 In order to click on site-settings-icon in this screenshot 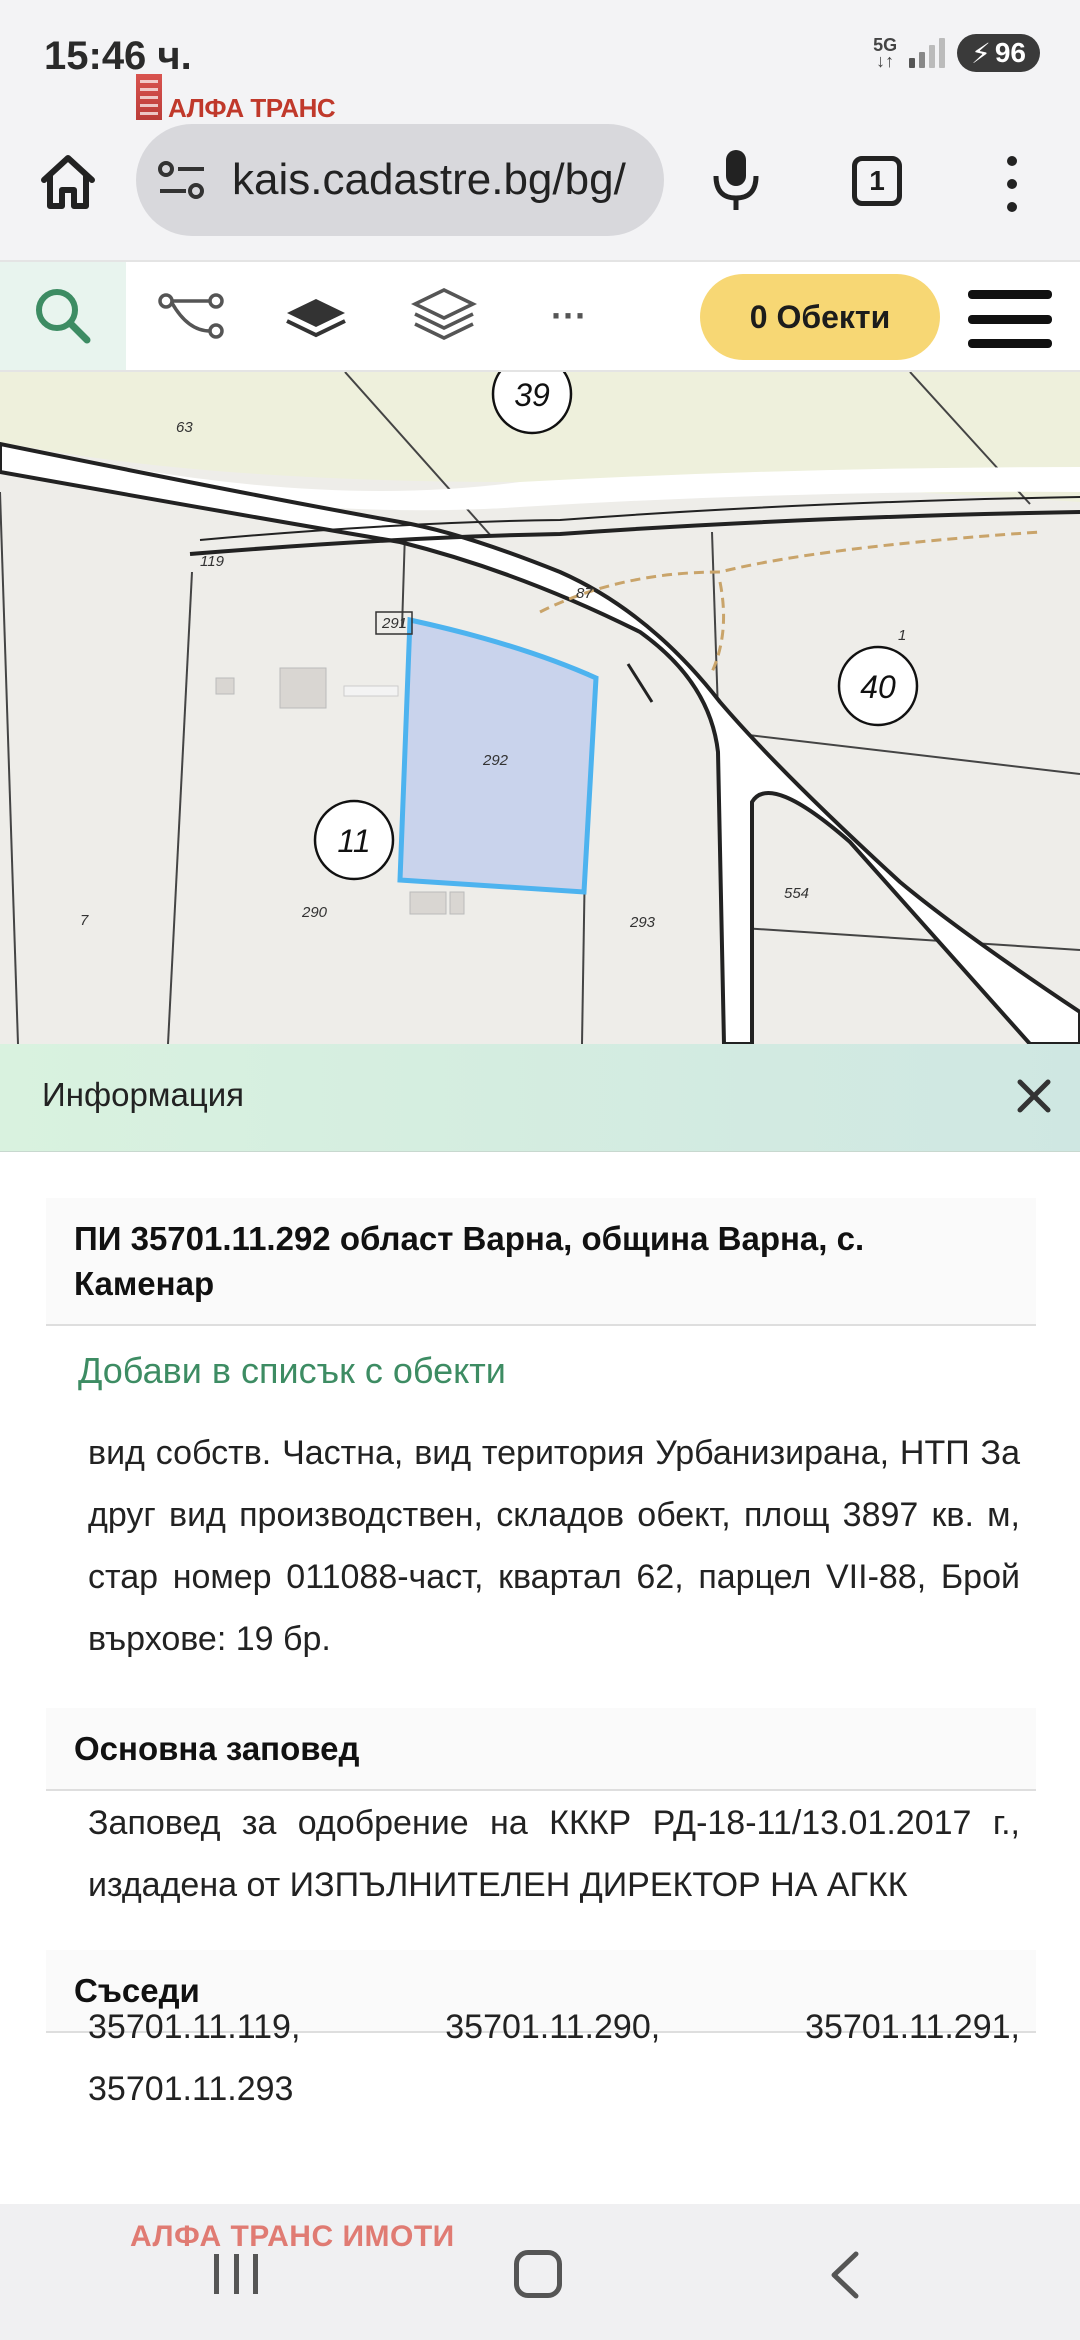, I will do `click(182, 180)`.